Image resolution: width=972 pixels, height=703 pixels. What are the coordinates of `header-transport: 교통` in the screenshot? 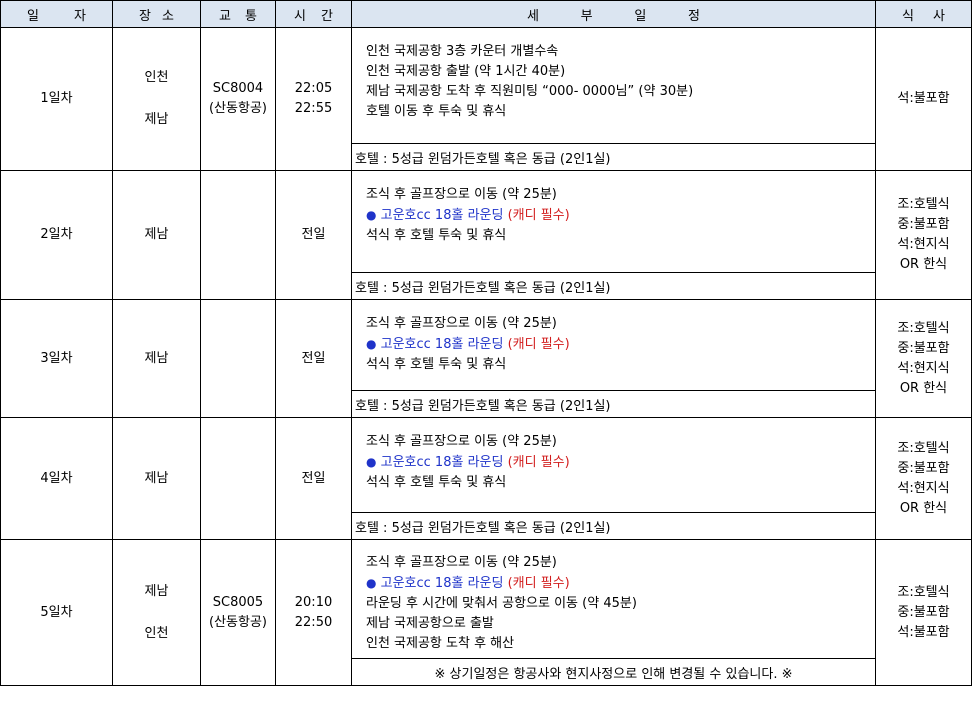 It's located at (238, 14).